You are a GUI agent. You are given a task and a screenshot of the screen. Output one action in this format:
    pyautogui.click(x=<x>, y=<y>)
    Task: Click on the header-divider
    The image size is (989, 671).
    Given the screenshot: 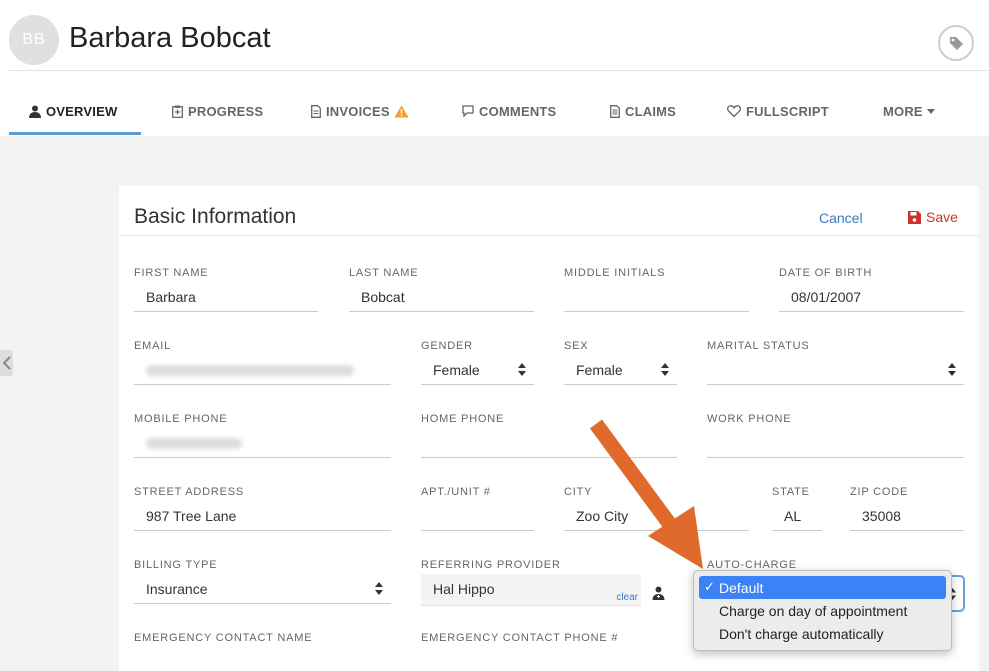 What is the action you would take?
    pyautogui.click(x=499, y=70)
    